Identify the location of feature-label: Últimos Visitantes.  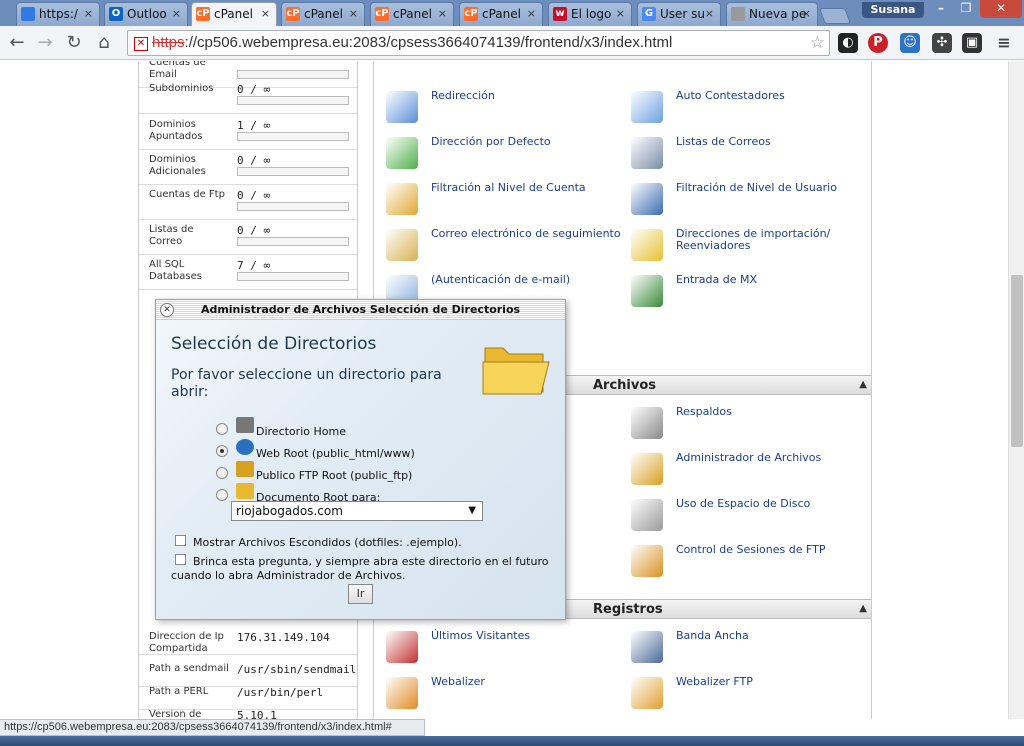
(531, 636).